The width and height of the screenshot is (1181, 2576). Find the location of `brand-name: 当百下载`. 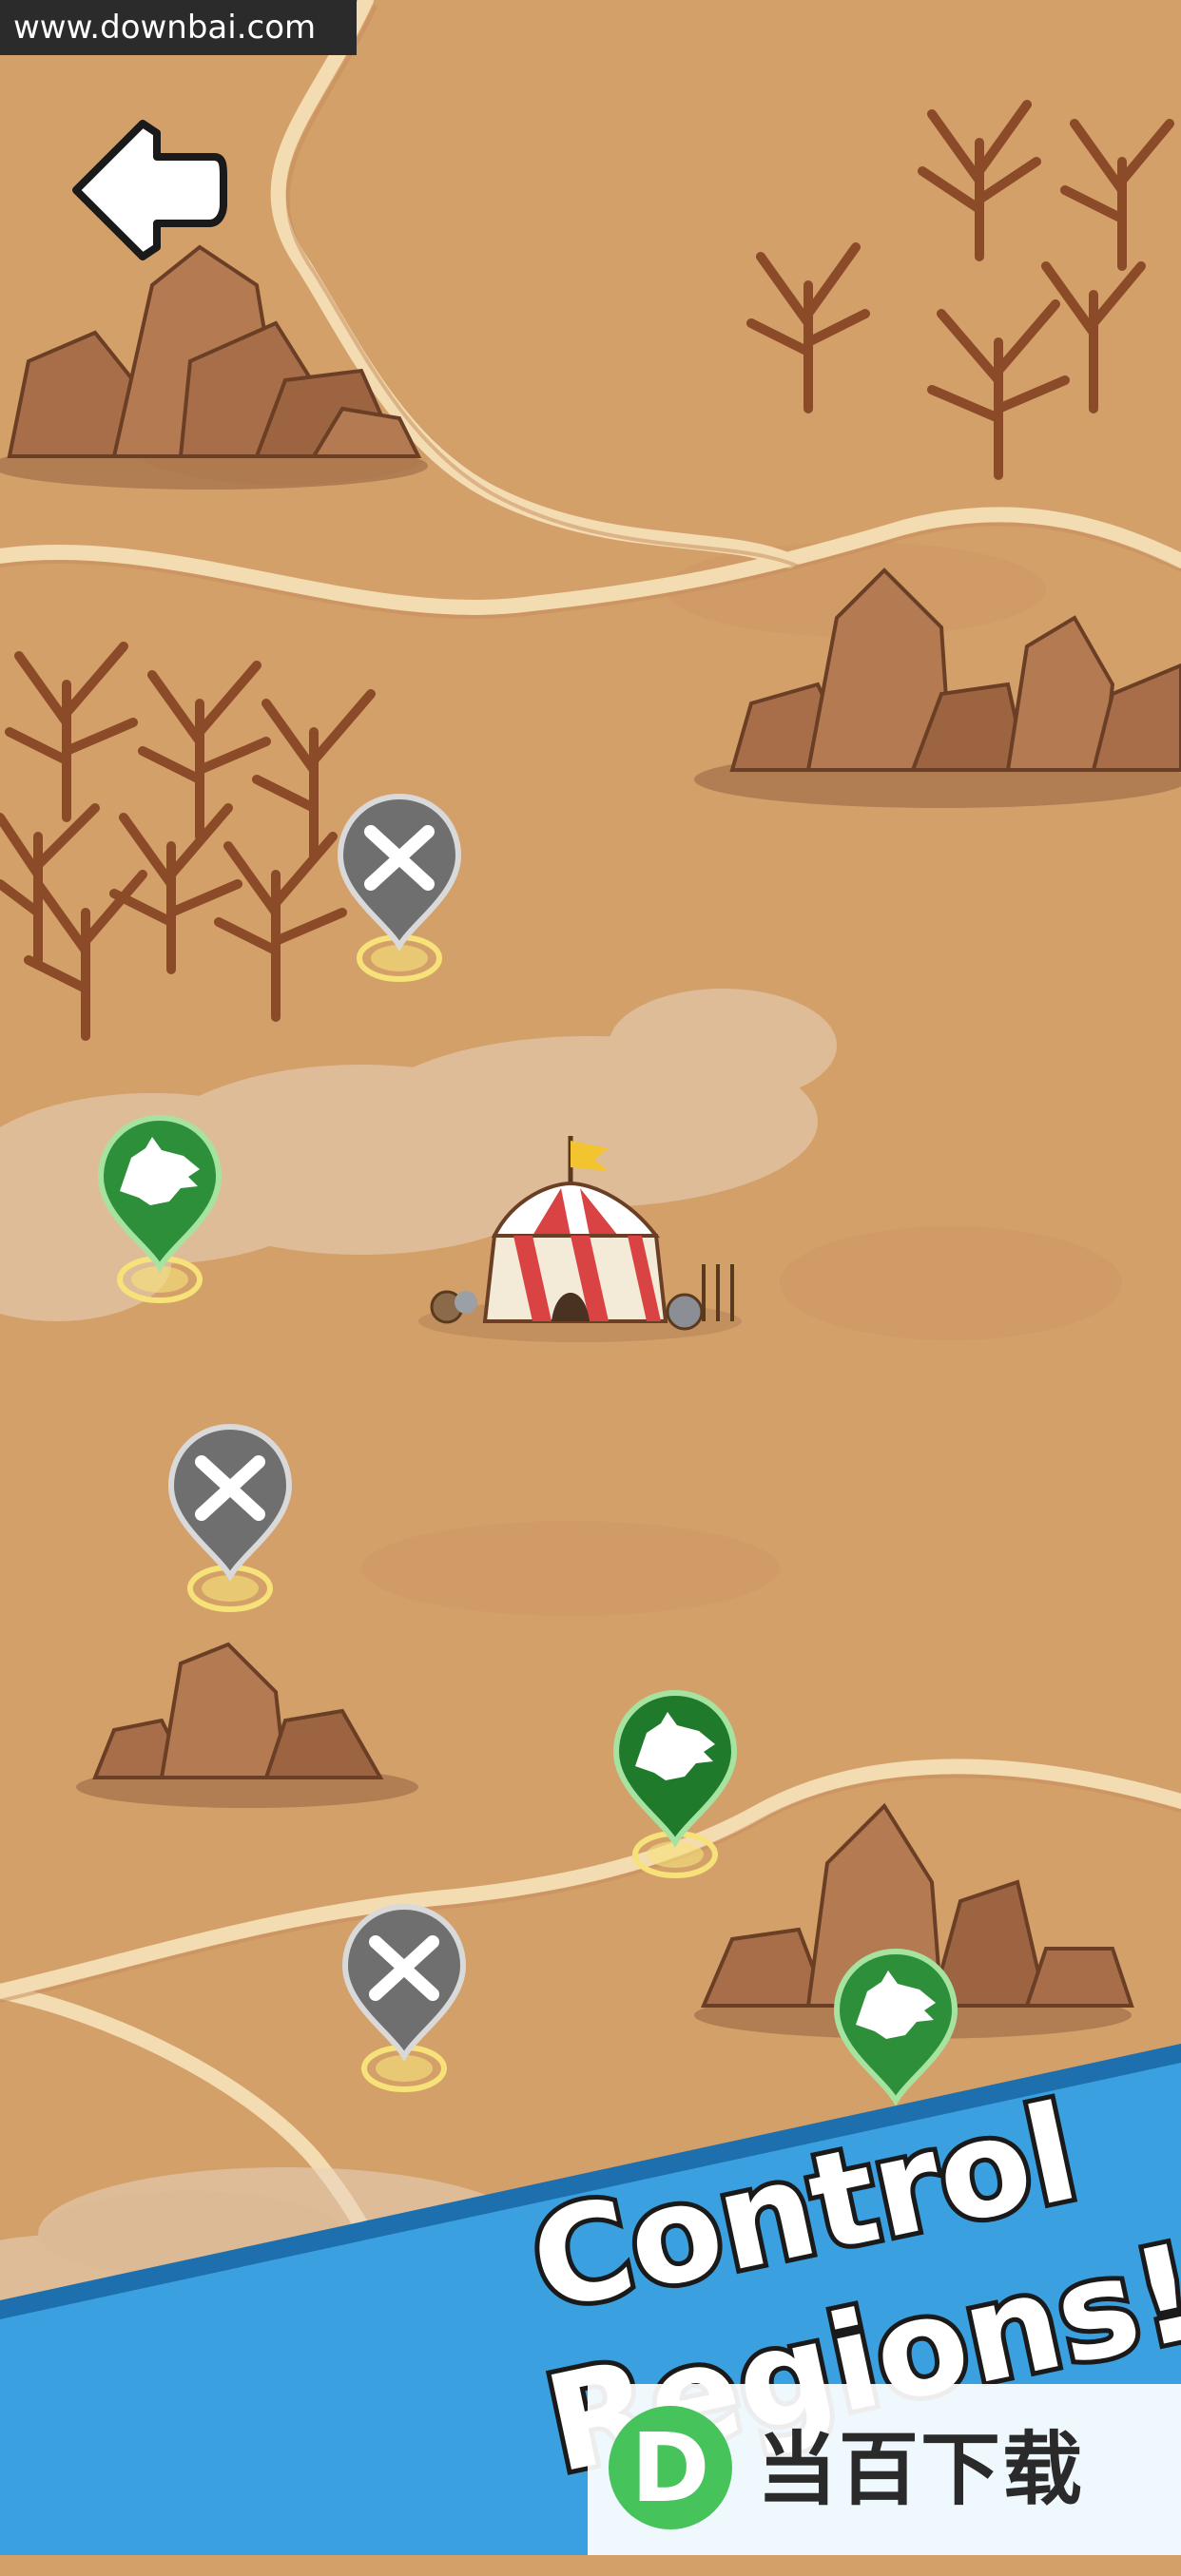

brand-name: 当百下载 is located at coordinates (921, 2469).